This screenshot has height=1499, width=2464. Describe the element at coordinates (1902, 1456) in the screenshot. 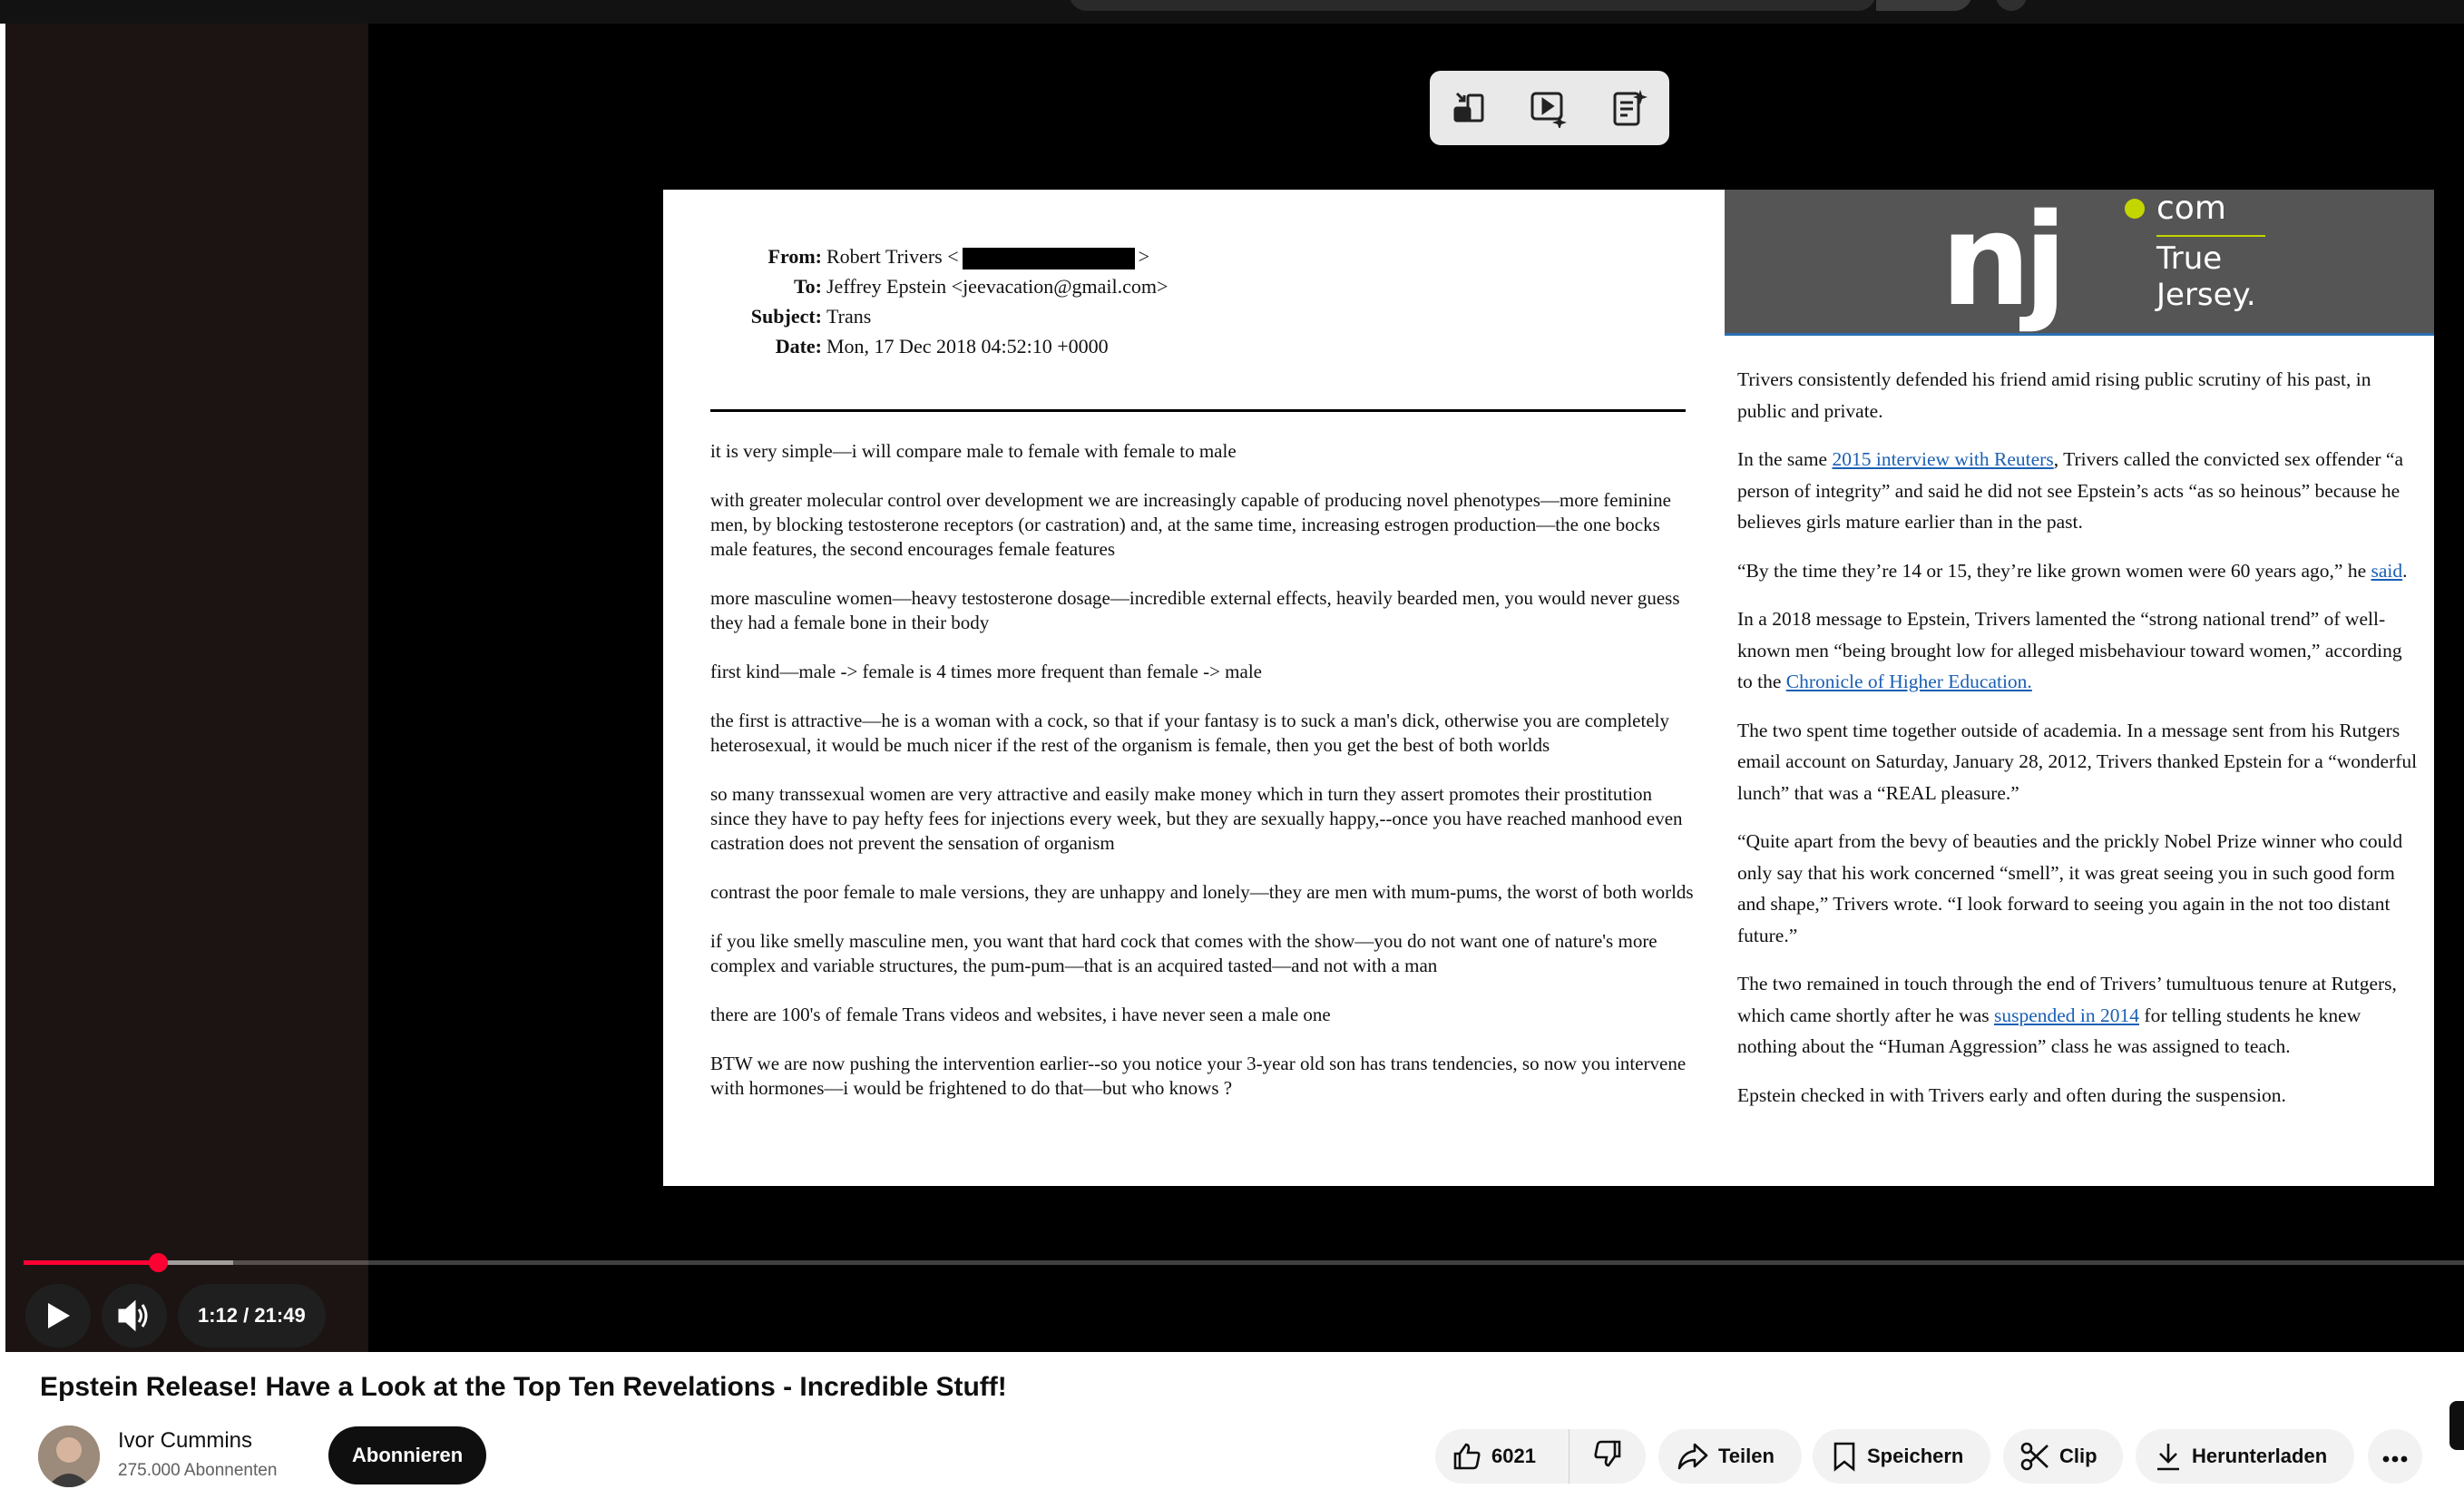

I see `save-button: Speichern` at that location.